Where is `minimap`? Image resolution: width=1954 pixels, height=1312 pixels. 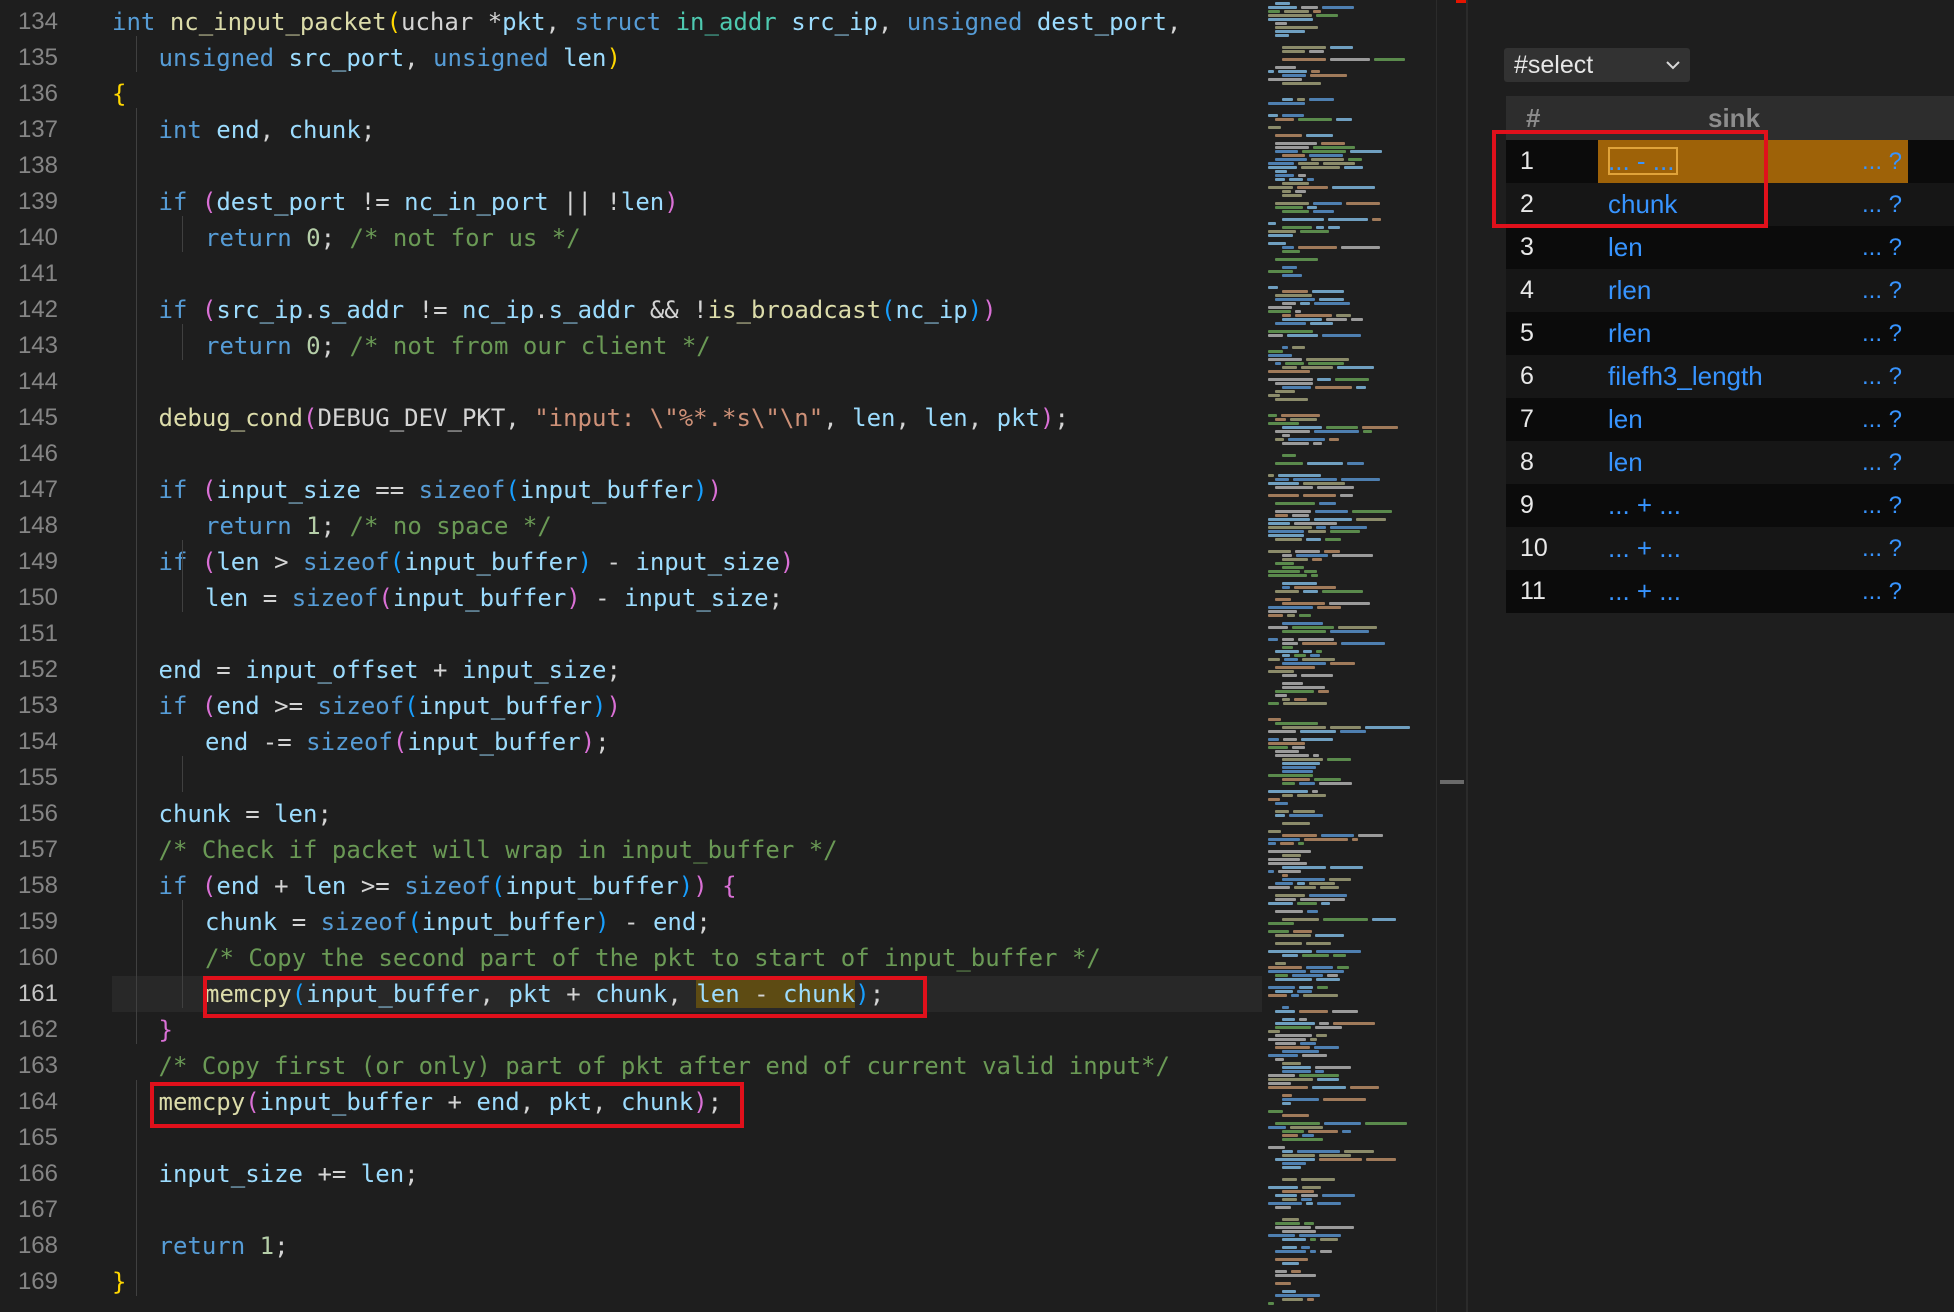
minimap is located at coordinates (1346, 656).